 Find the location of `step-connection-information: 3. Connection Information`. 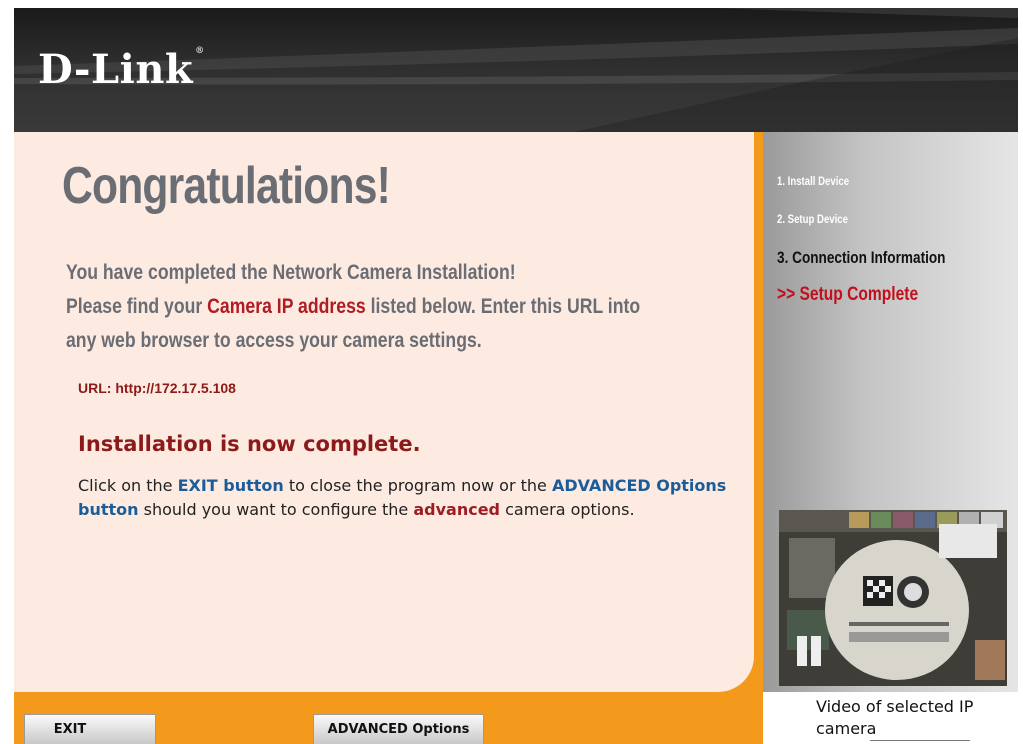

step-connection-information: 3. Connection Information is located at coordinates (861, 257).